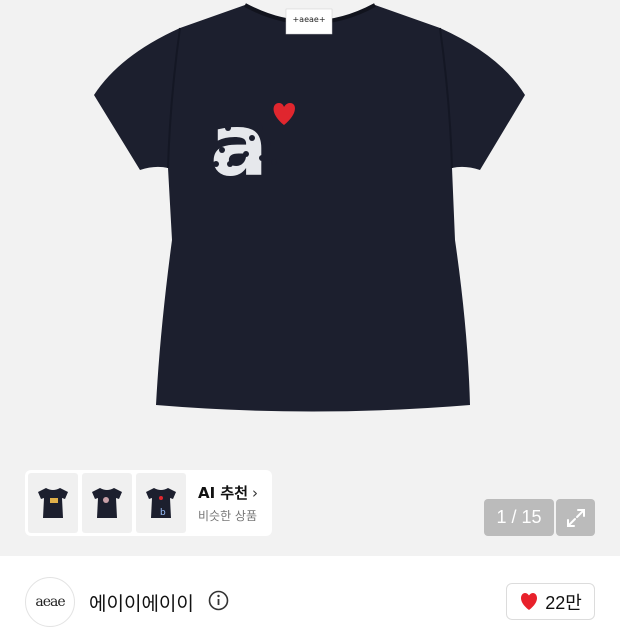 The height and width of the screenshot is (627, 620). I want to click on ai-recommend-subtitle: 비슷한 상품, so click(228, 516).